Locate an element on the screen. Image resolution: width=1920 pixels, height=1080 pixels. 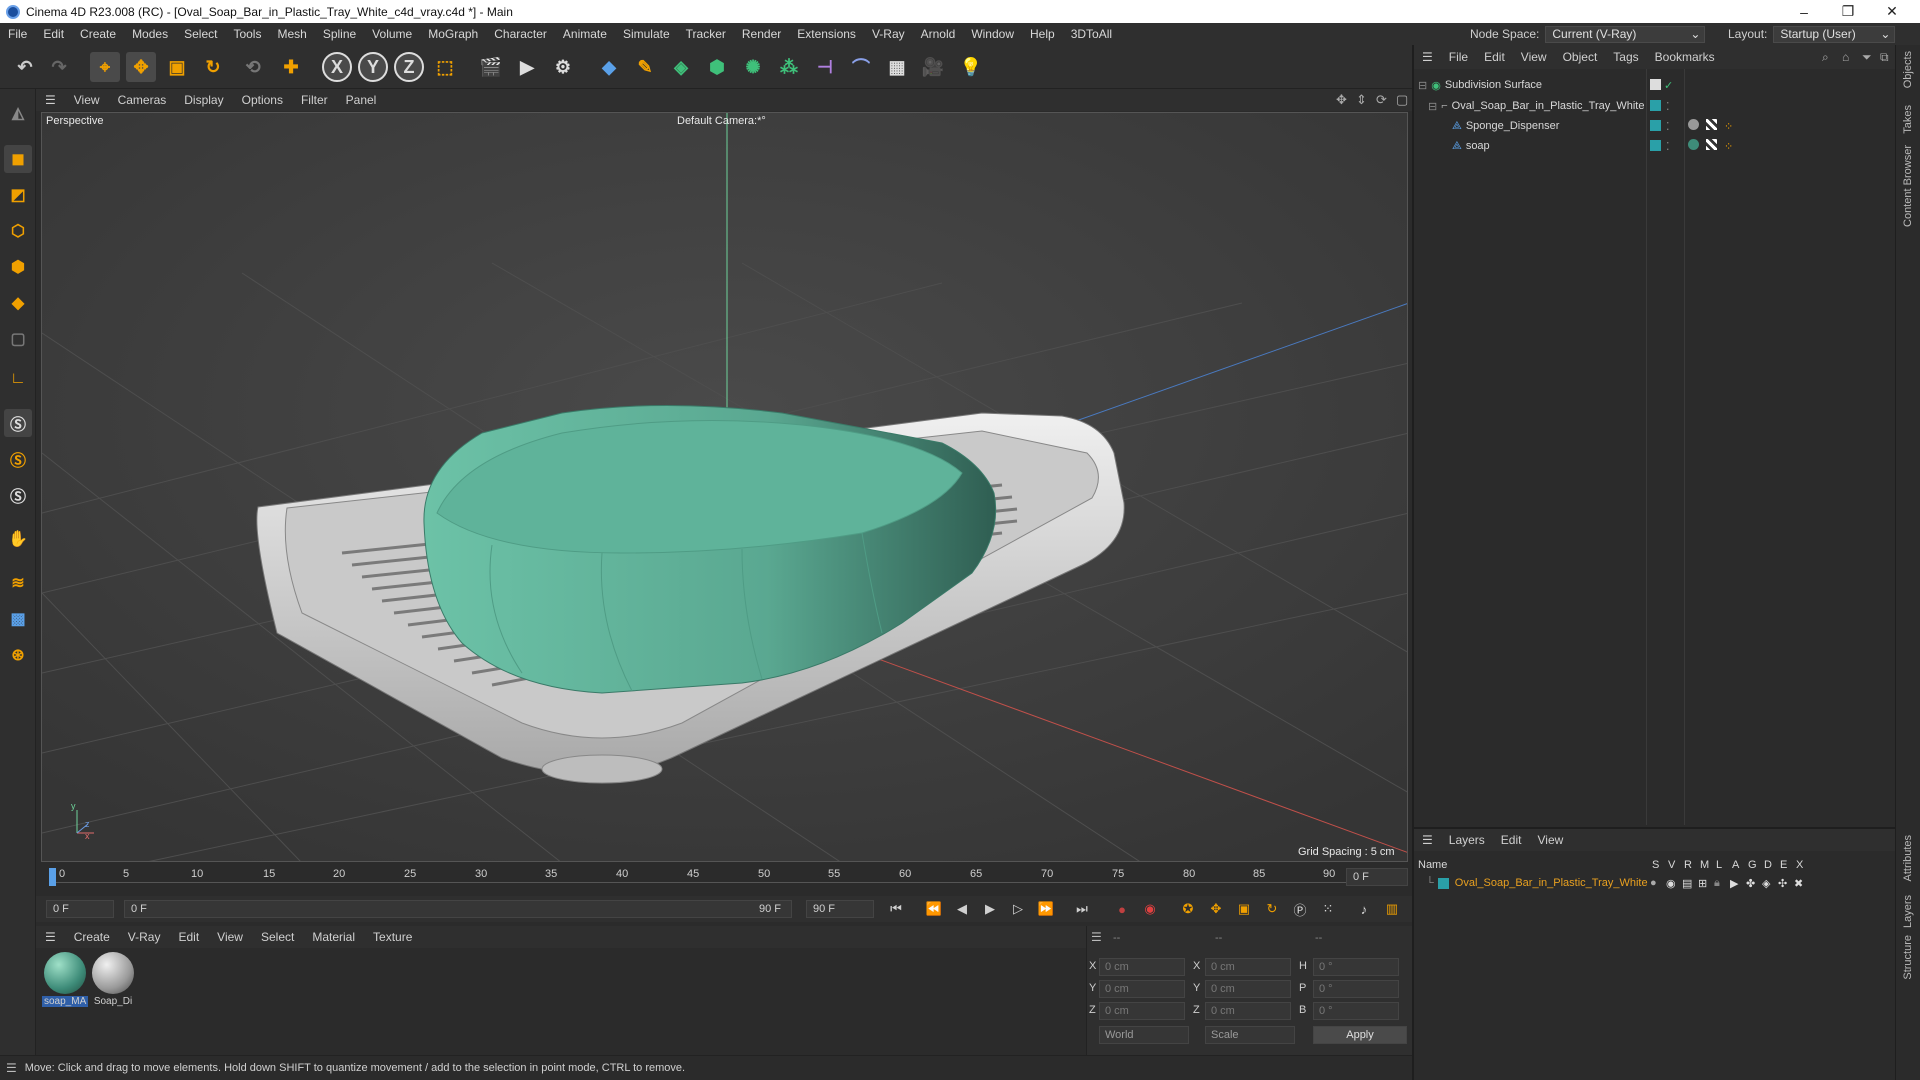
object-row-sponge-dispenser: ⟁ Sponge_Dispenser ⁚ ⁘ is located at coordinates (1655, 126).